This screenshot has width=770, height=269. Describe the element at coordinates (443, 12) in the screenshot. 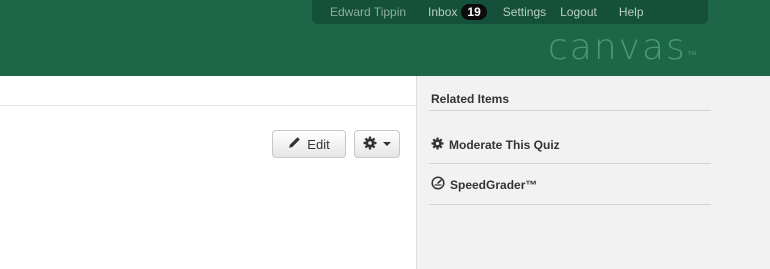

I see `inbox-label: Inbox` at that location.